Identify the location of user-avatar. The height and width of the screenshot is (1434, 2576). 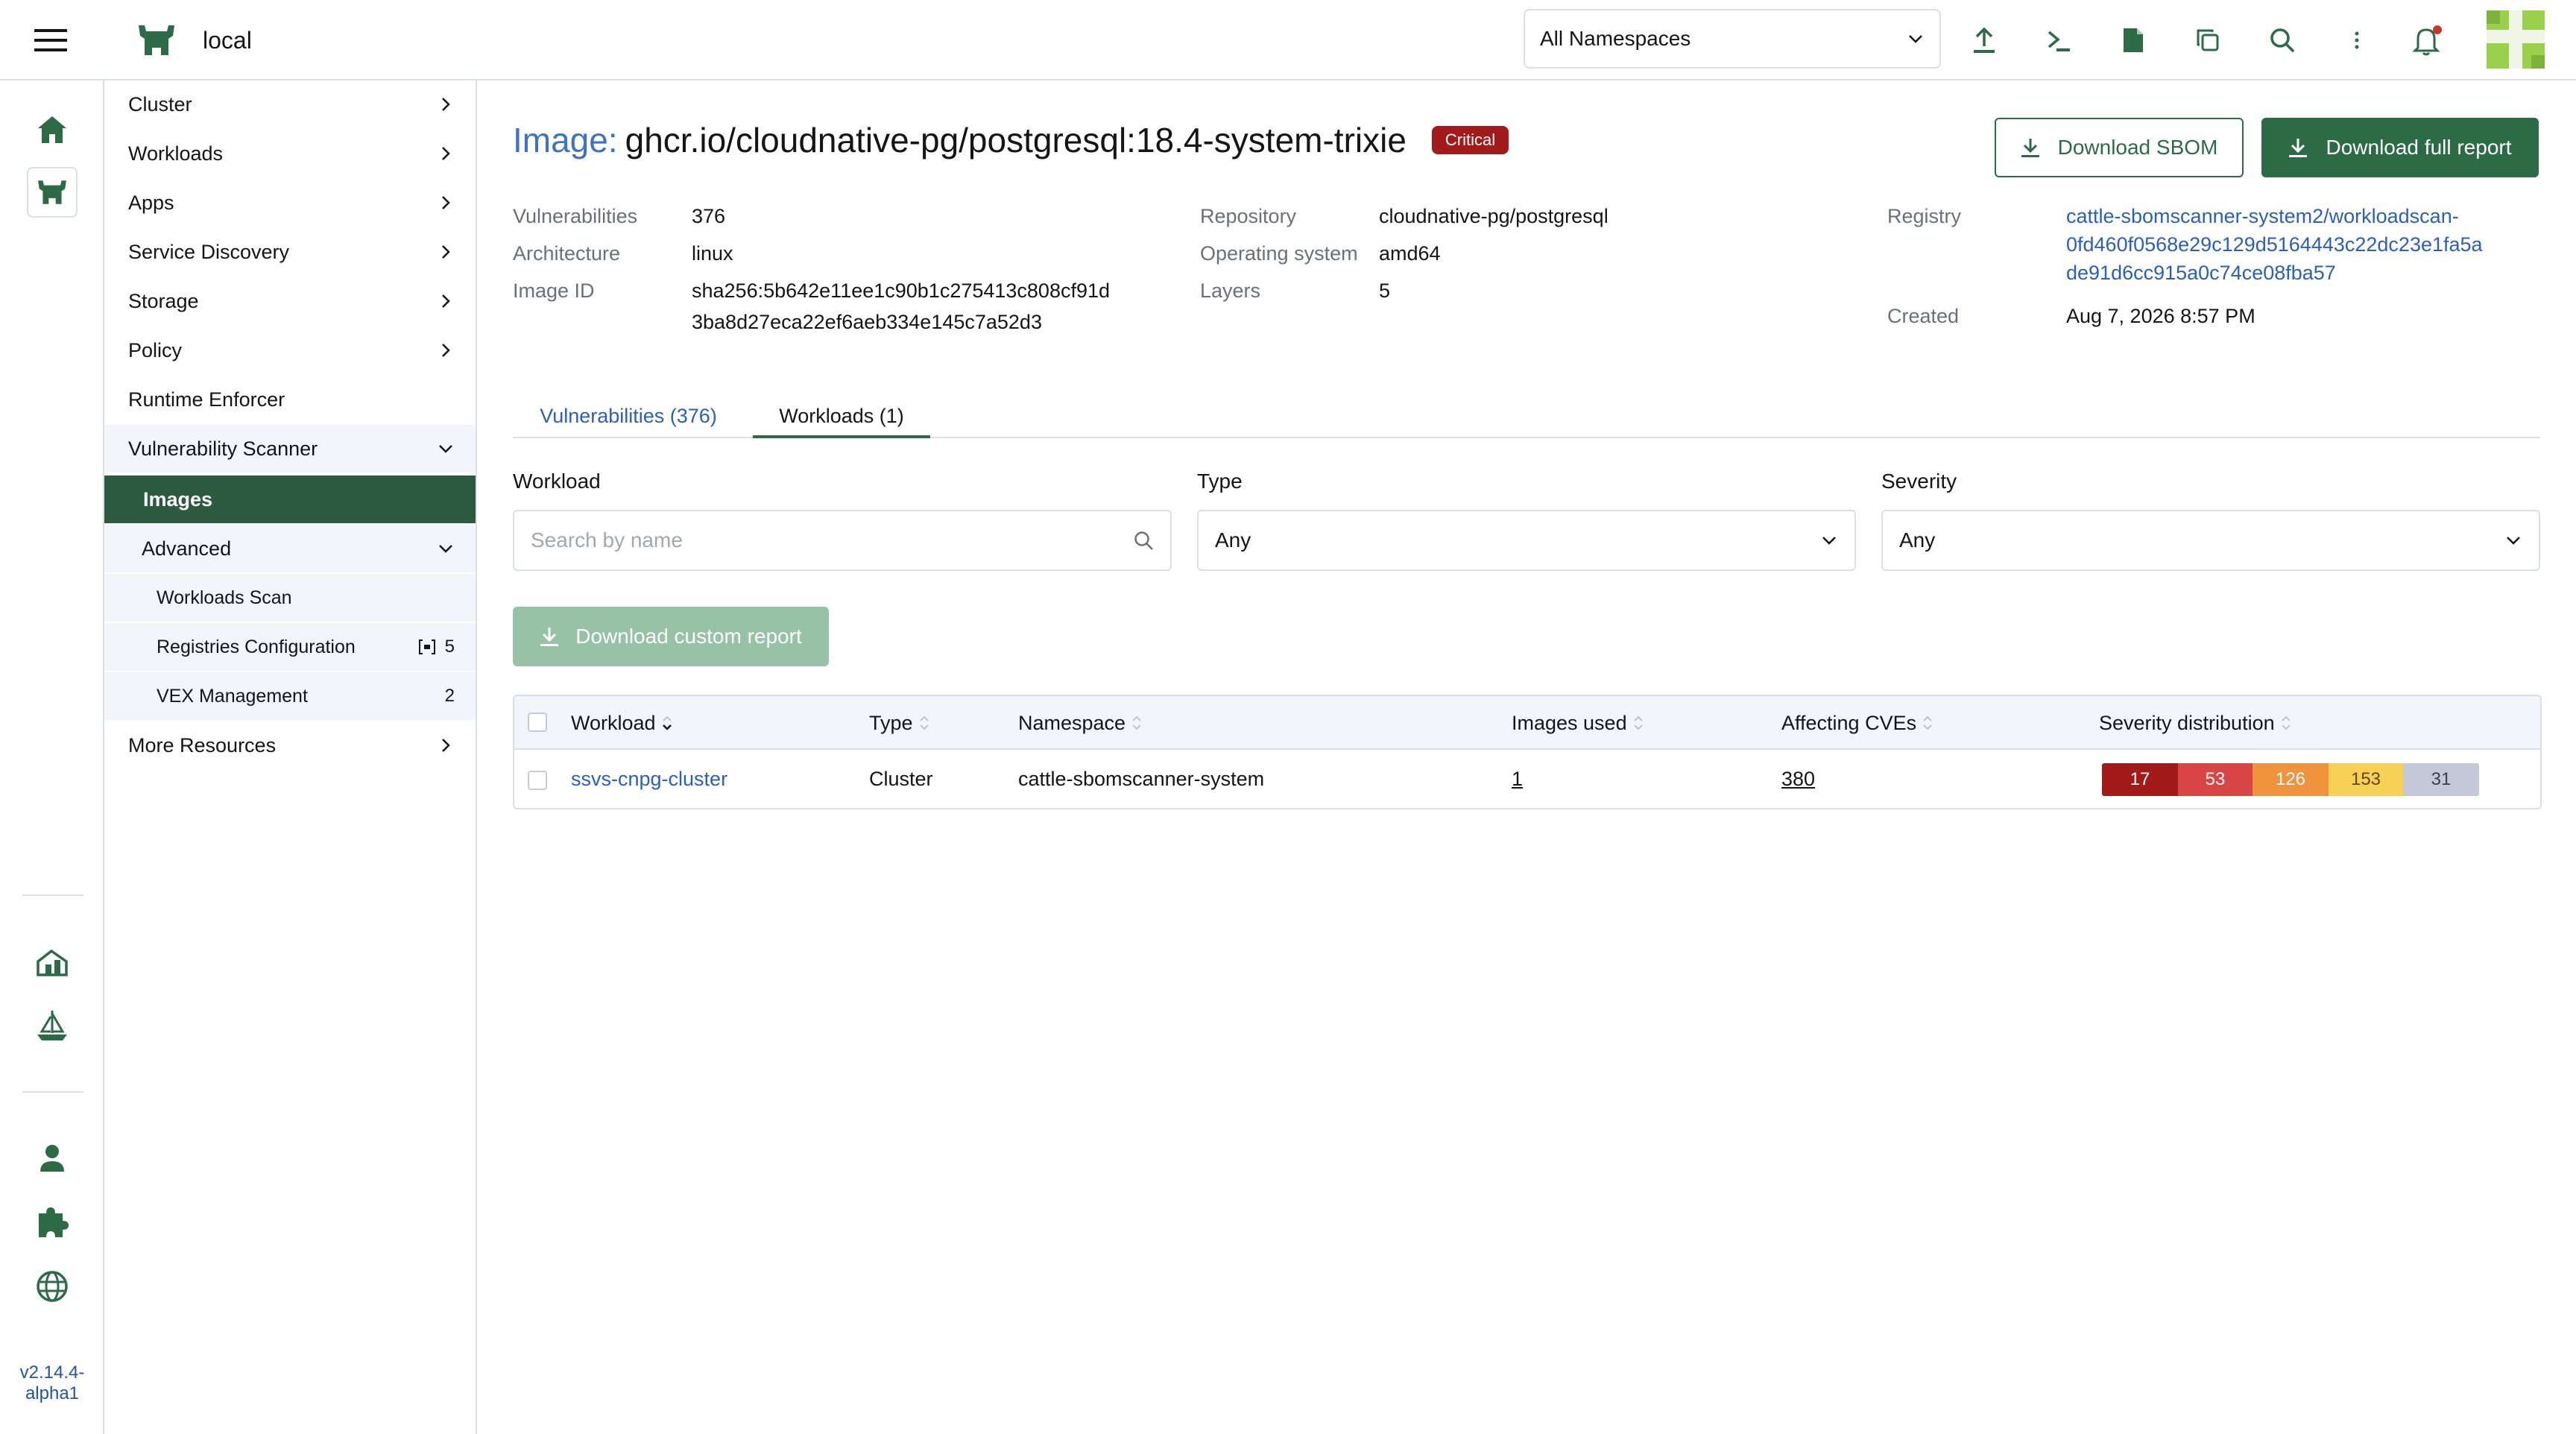
(2516, 40).